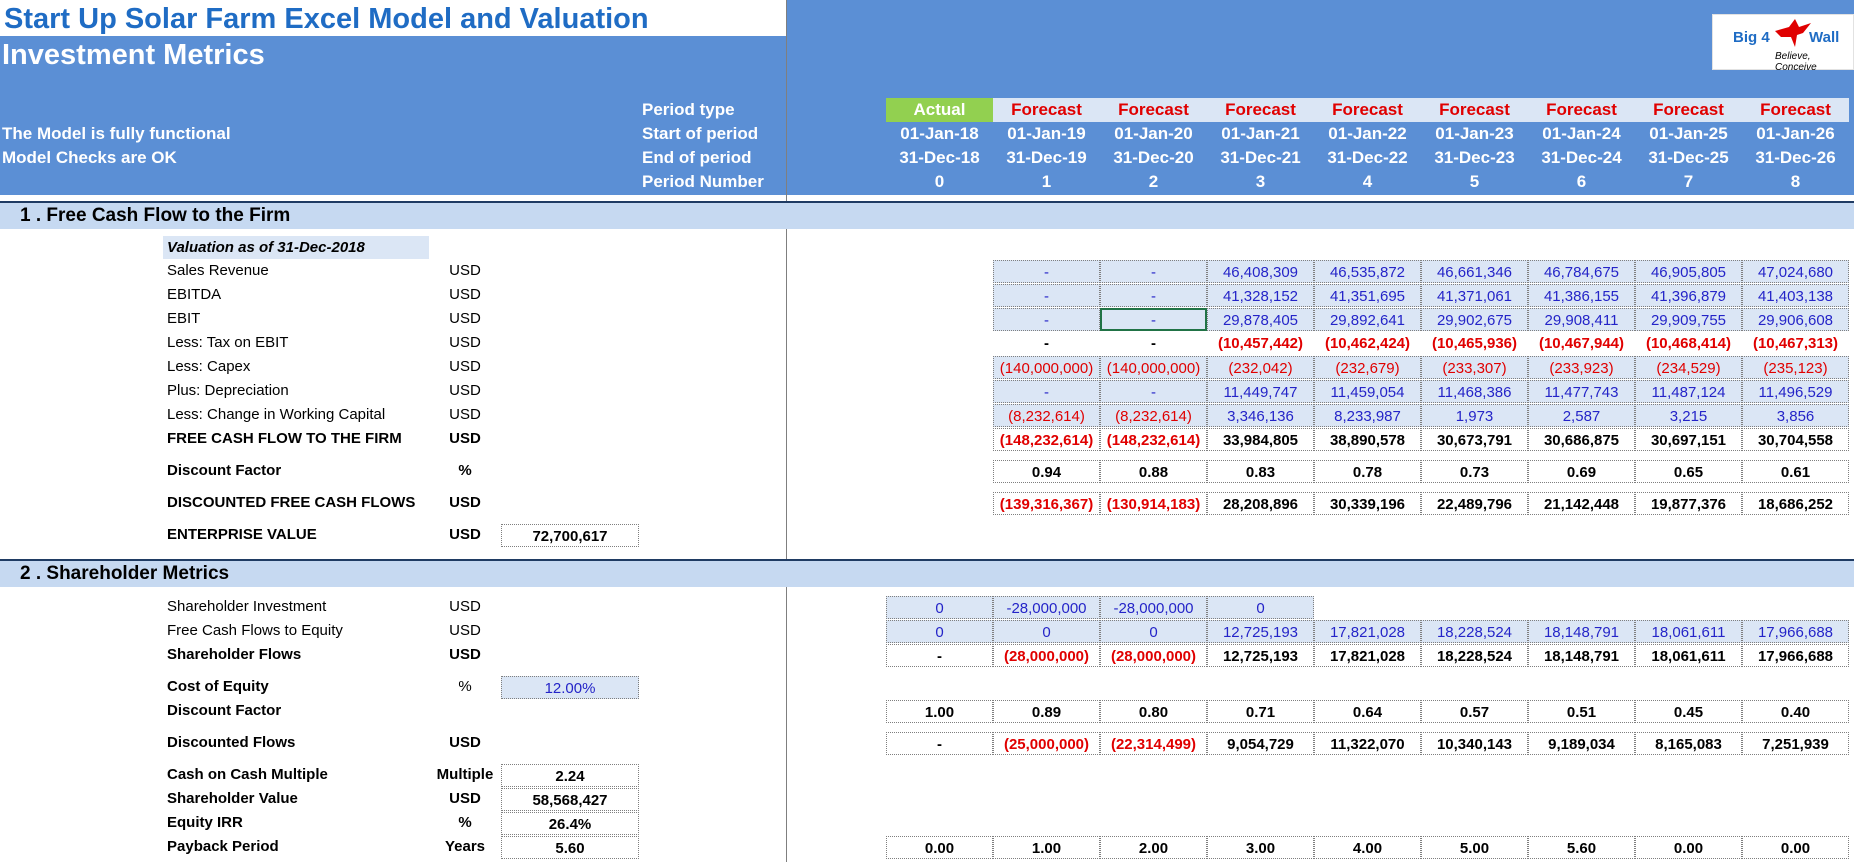 The height and width of the screenshot is (862, 1854). I want to click on discount-factor-cell: 0.78, so click(1367, 471).